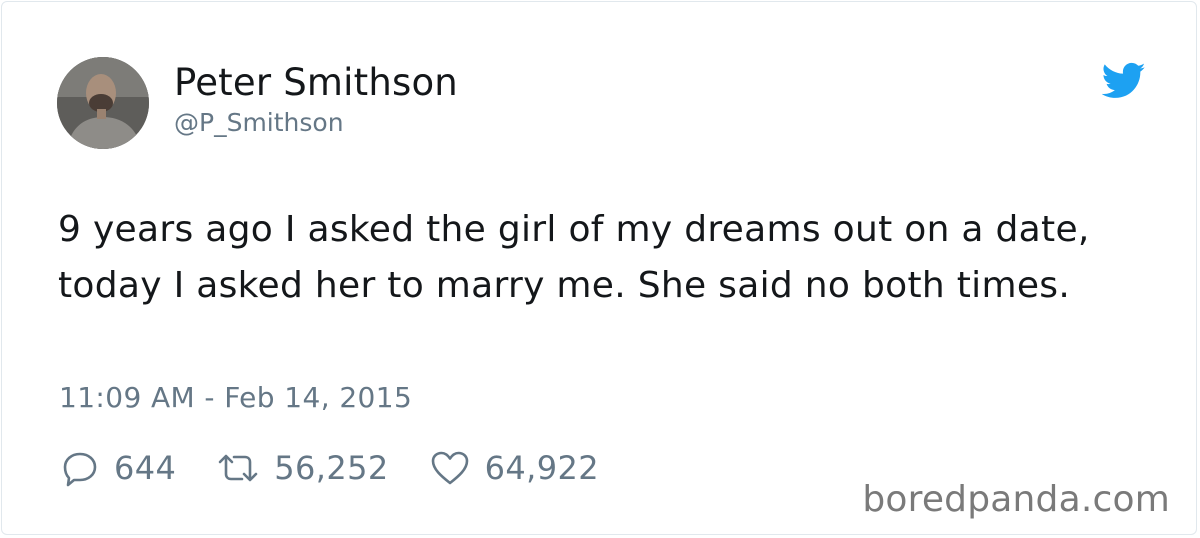 This screenshot has width=1200, height=538. I want to click on reply-button: 644, so click(118, 468).